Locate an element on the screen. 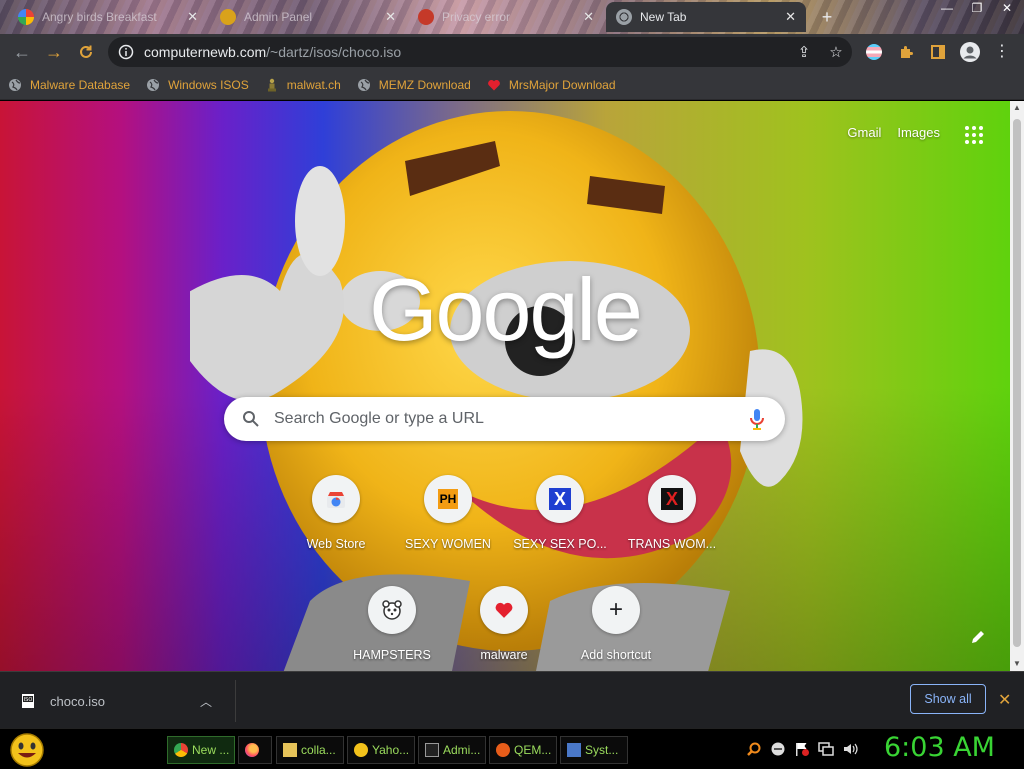 Image resolution: width=1024 pixels, height=769 pixels. arrow-right-icon: → is located at coordinates (54, 51).